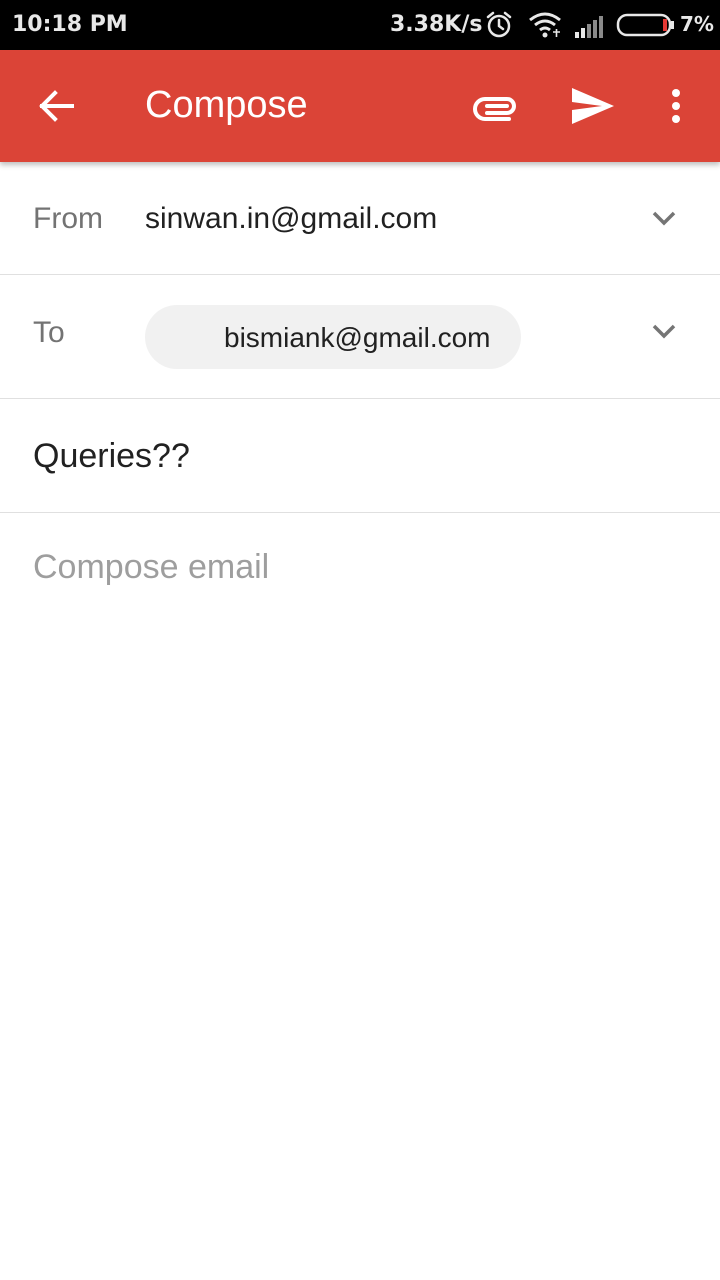 This screenshot has width=720, height=1280. What do you see at coordinates (697, 24) in the screenshot?
I see `battery-percent: 7%` at bounding box center [697, 24].